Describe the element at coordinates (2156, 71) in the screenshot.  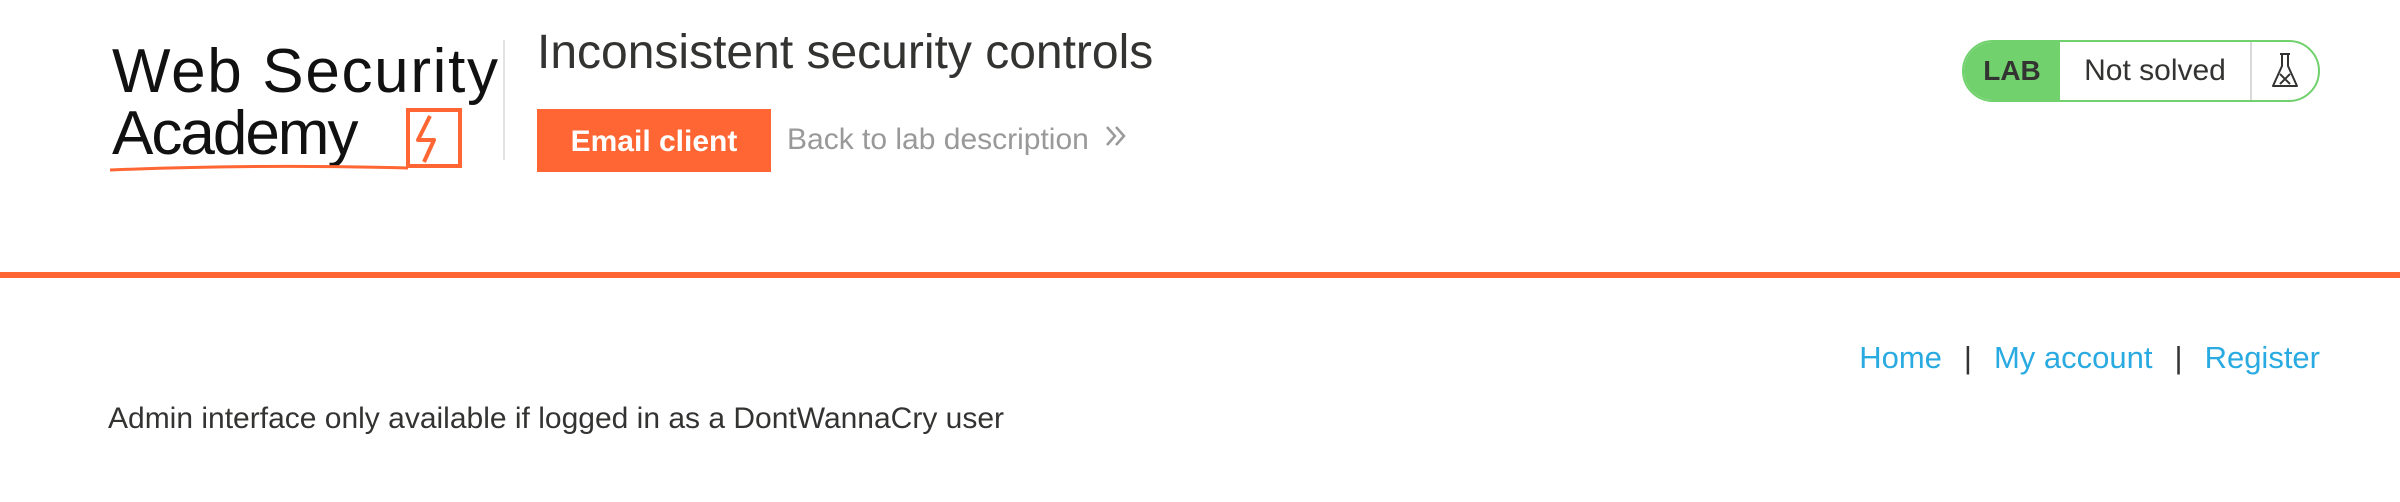
I see `lab-status-text: Not solved` at that location.